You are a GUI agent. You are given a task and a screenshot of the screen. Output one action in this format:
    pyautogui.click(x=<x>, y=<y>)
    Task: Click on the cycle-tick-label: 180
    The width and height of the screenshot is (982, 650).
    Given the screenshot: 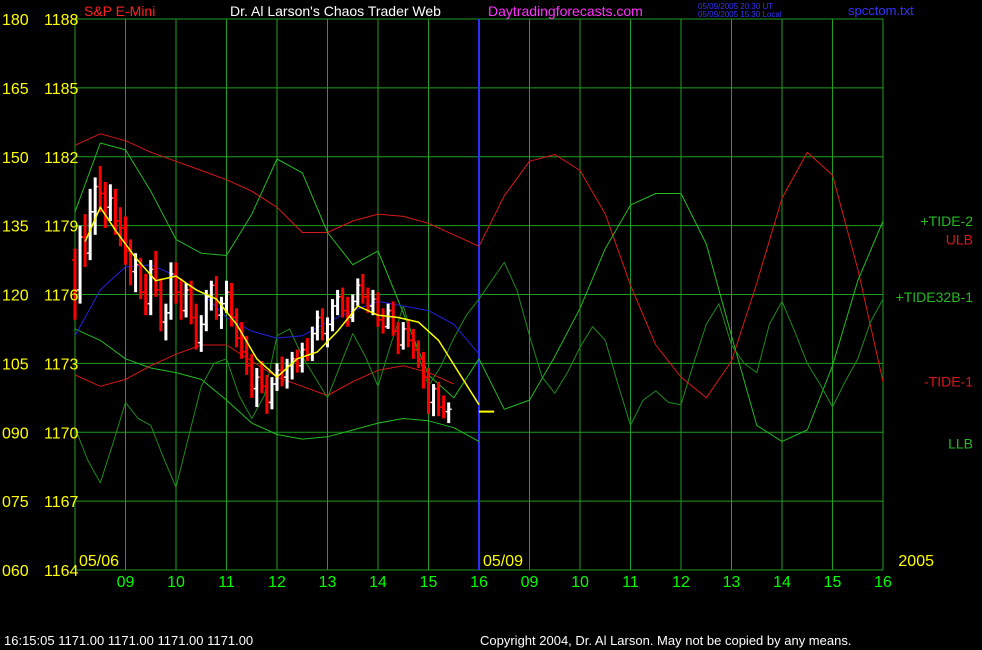 What is the action you would take?
    pyautogui.click(x=15, y=20)
    